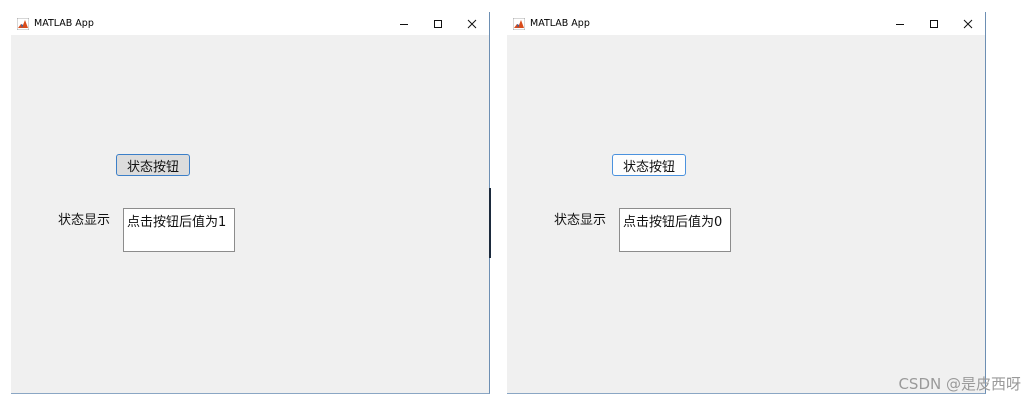 Image resolution: width=1035 pixels, height=403 pixels. Describe the element at coordinates (959, 384) in the screenshot. I see `watermark-text: CSDN @是皮西呀` at that location.